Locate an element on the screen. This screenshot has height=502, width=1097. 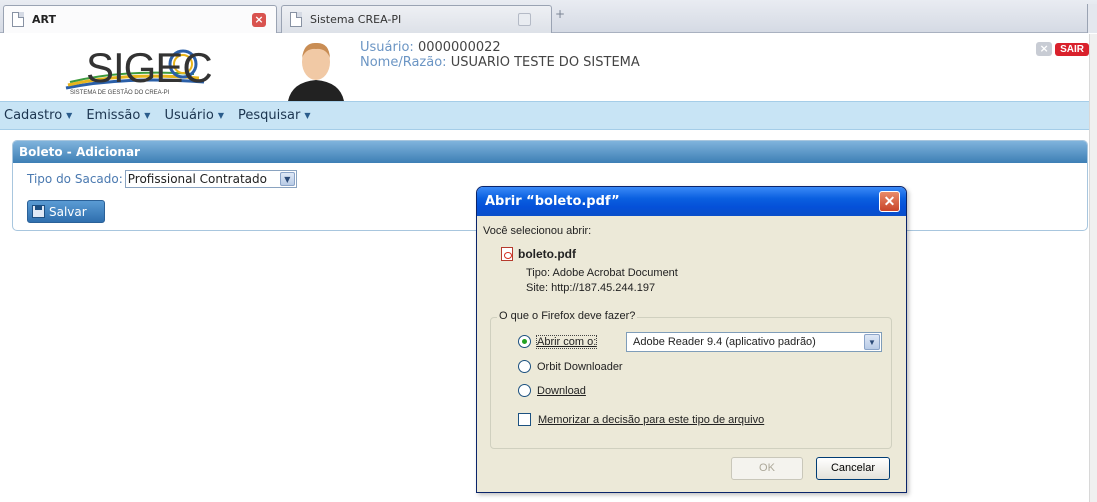
menu-usuario: Usuário ▼ is located at coordinates (194, 115).